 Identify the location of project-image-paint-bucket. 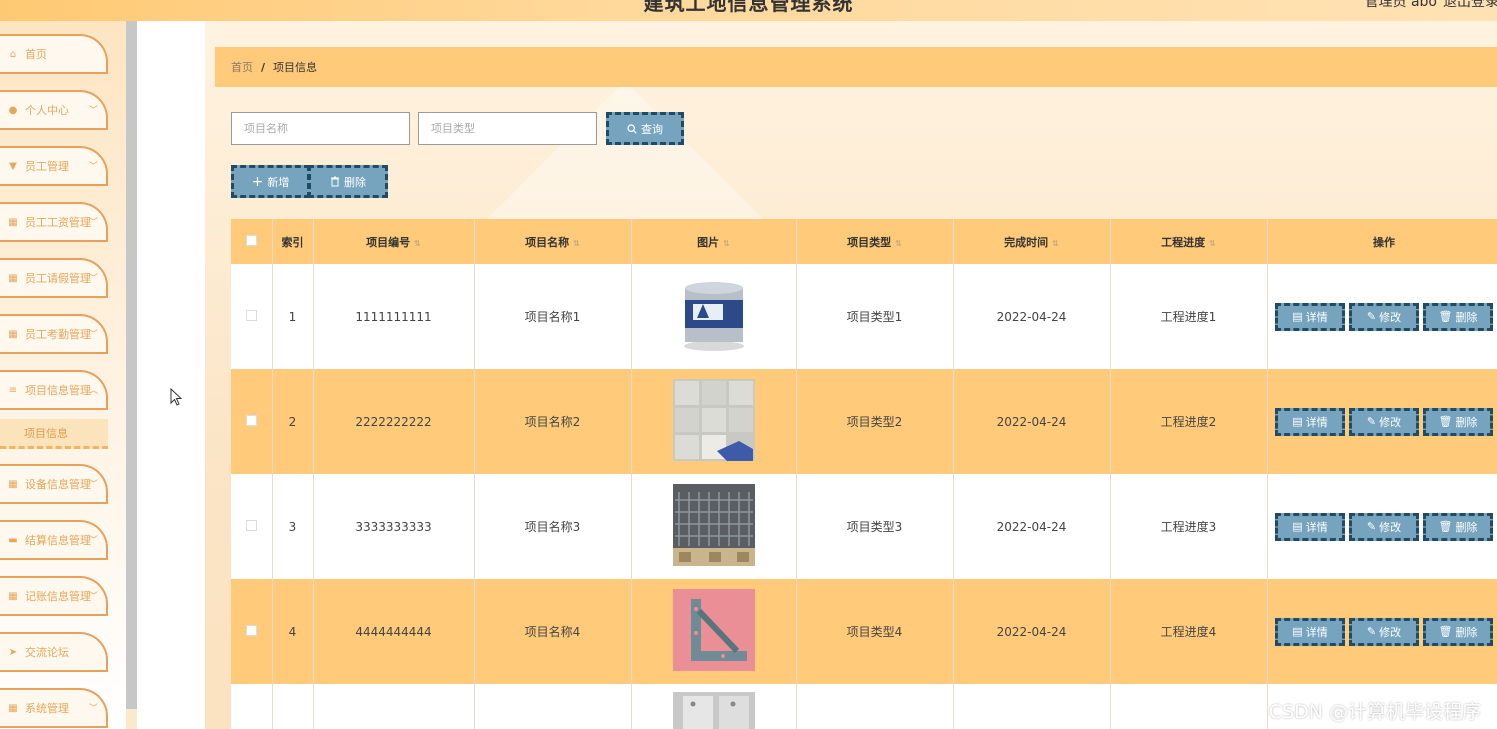
(713, 315).